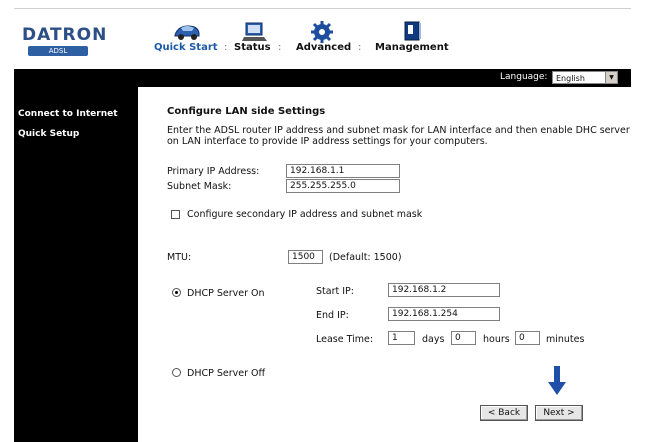  Describe the element at coordinates (524, 77) in the screenshot. I see `language-label: Language:` at that location.